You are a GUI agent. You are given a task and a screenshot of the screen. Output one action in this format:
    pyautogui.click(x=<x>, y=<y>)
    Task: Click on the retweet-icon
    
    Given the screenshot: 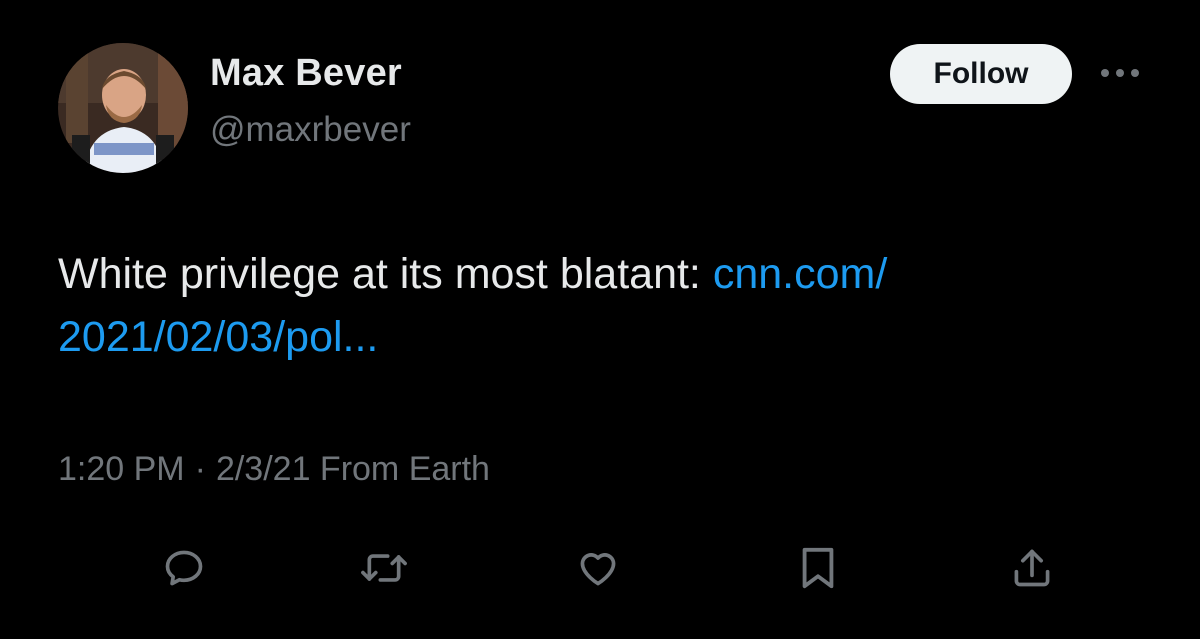 What is the action you would take?
    pyautogui.click(x=384, y=568)
    